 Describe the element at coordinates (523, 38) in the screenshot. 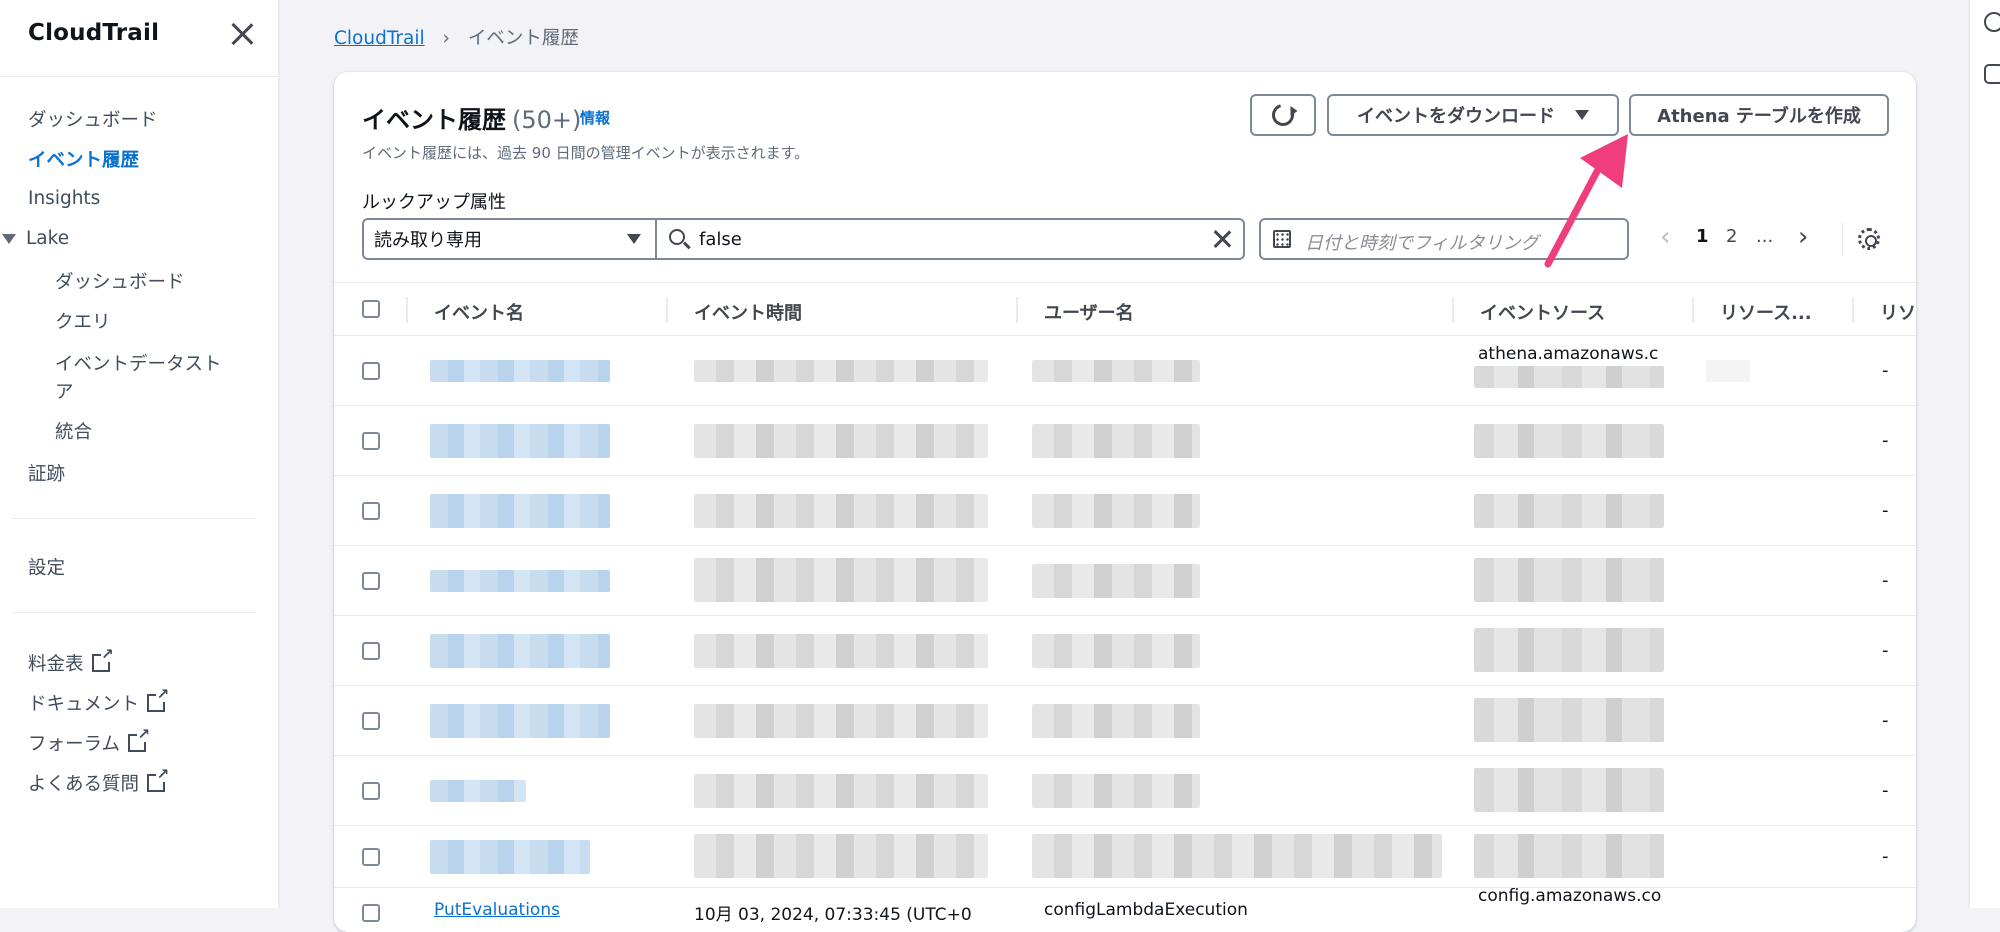

I see `breadcrumb-current: イベント履歴` at that location.